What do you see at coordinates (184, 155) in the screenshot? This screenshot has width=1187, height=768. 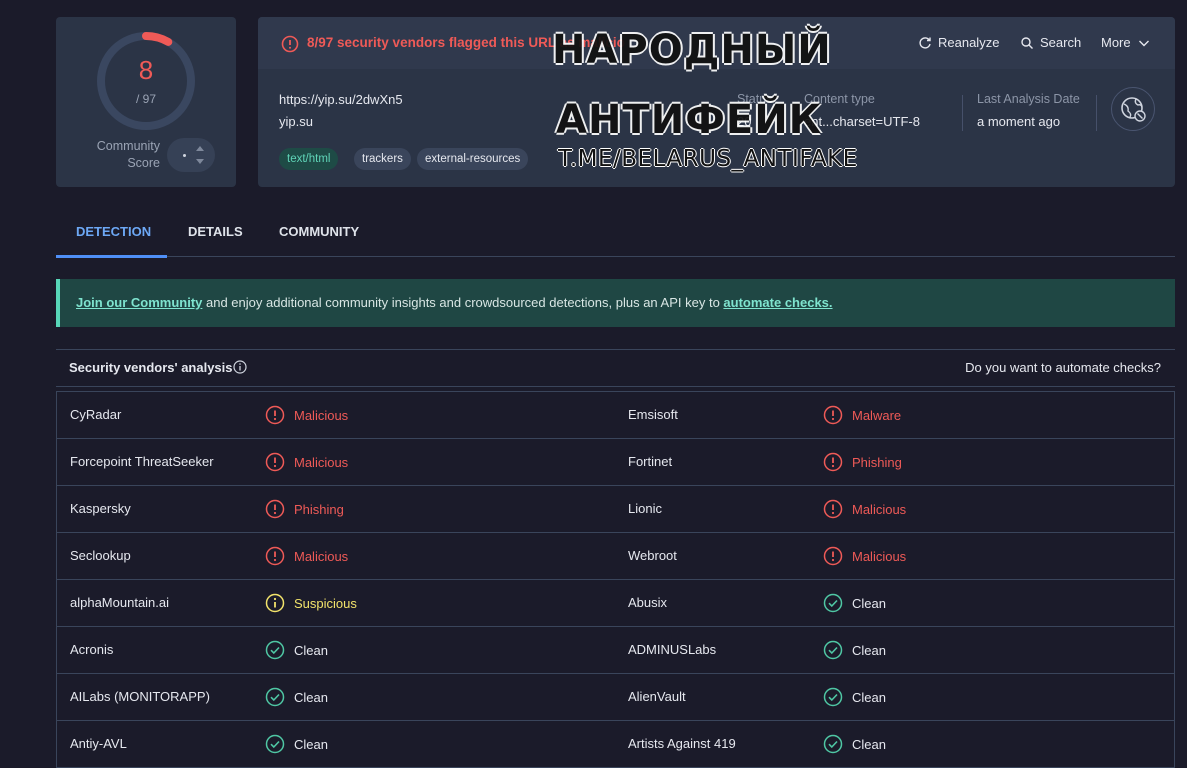 I see `dot-icon` at bounding box center [184, 155].